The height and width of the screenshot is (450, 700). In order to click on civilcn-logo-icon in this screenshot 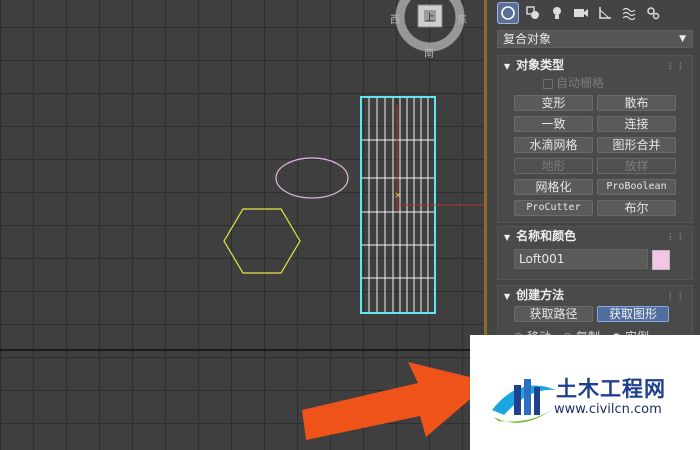, I will do `click(525, 401)`.